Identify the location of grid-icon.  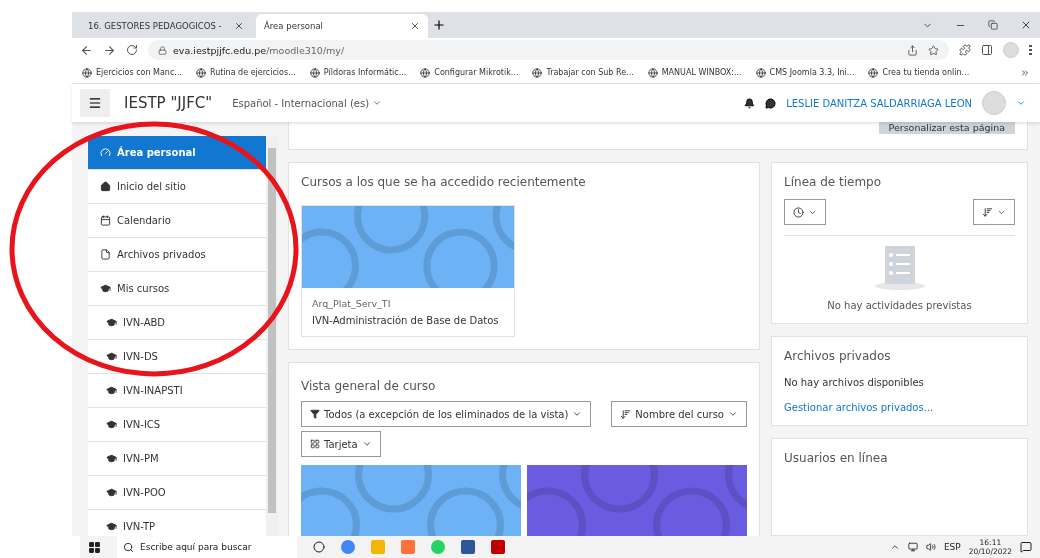
(315, 444).